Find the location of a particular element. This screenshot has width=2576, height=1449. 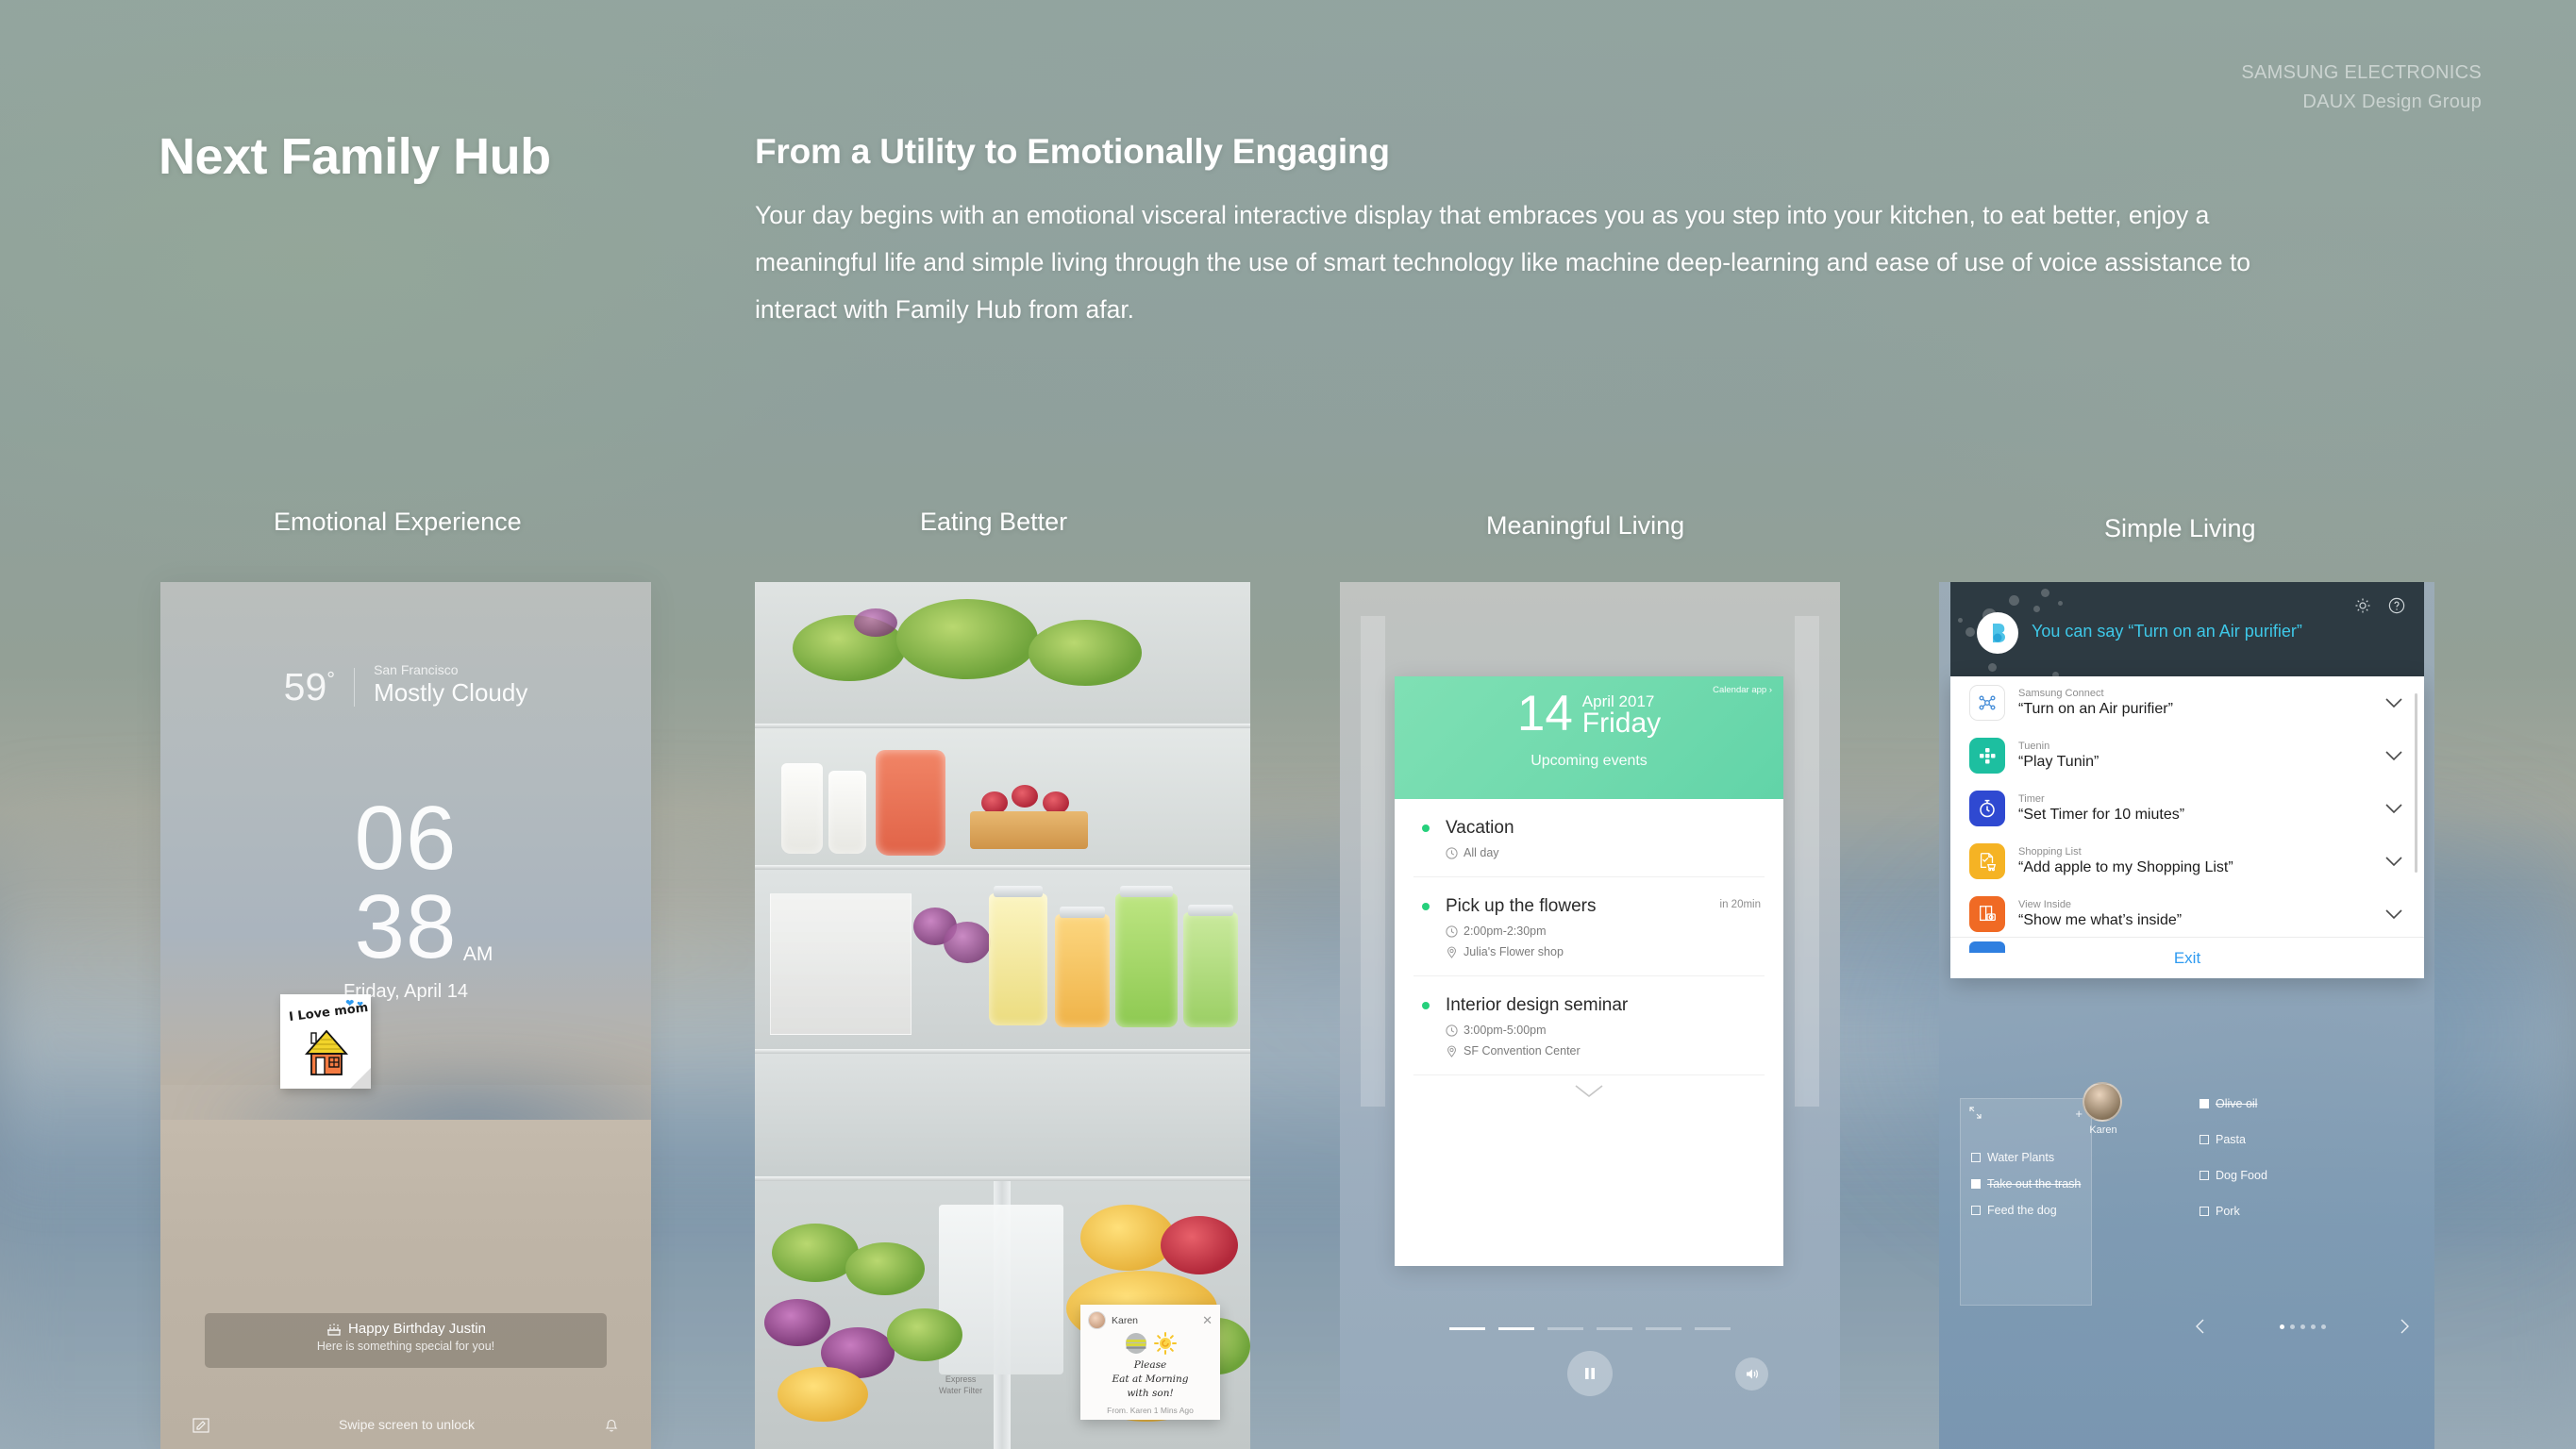

cake-icon is located at coordinates (334, 1330).